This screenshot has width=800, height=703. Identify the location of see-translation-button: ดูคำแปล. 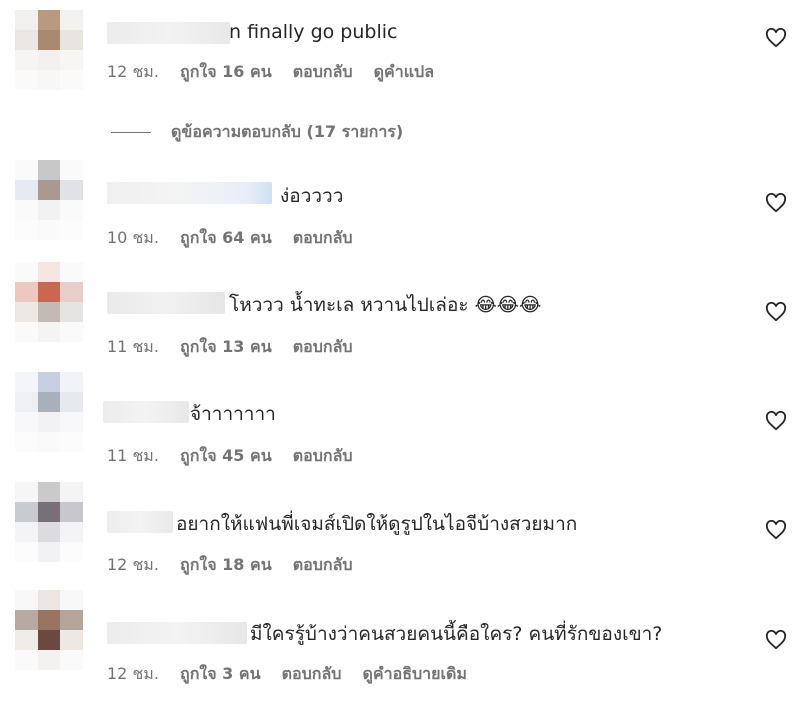
(404, 71).